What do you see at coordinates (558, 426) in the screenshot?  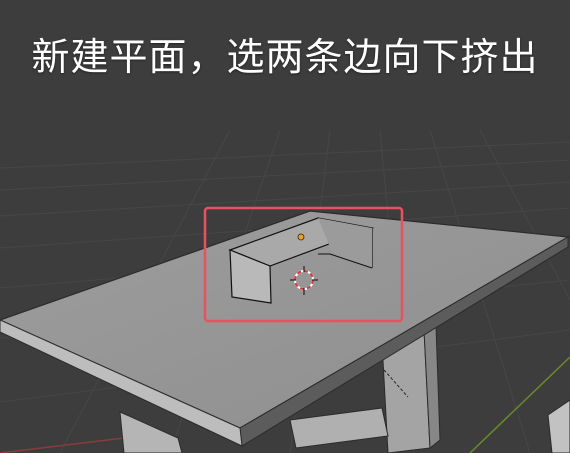 I see `partial-object-right` at bounding box center [558, 426].